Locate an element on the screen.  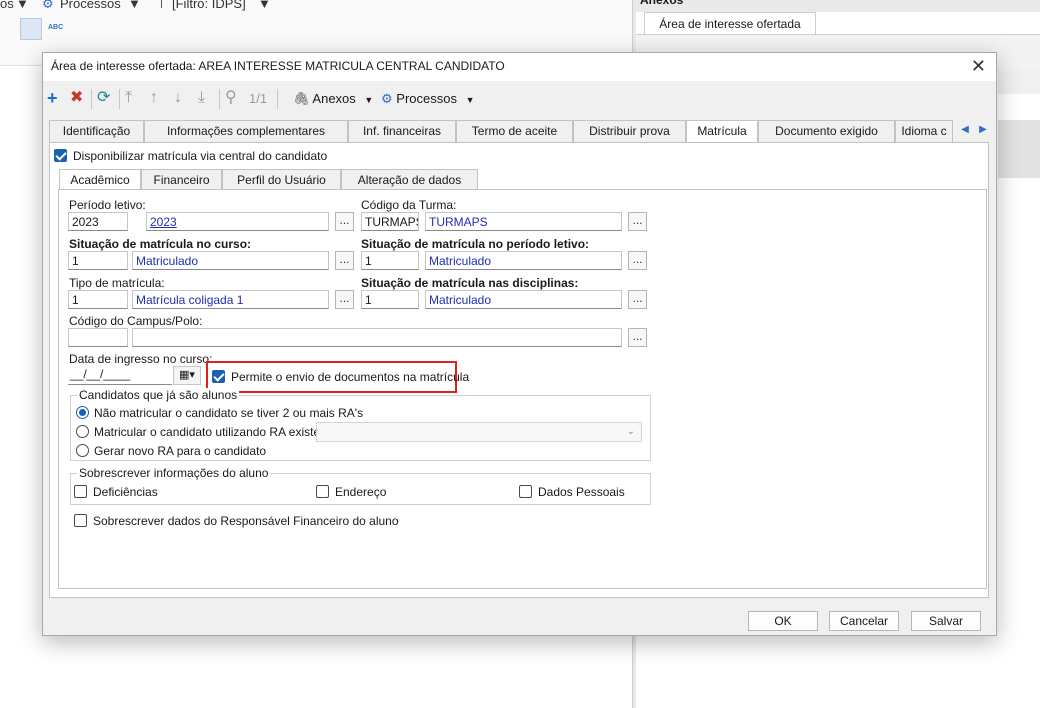
central-candidato-checkbox is located at coordinates (60, 155).